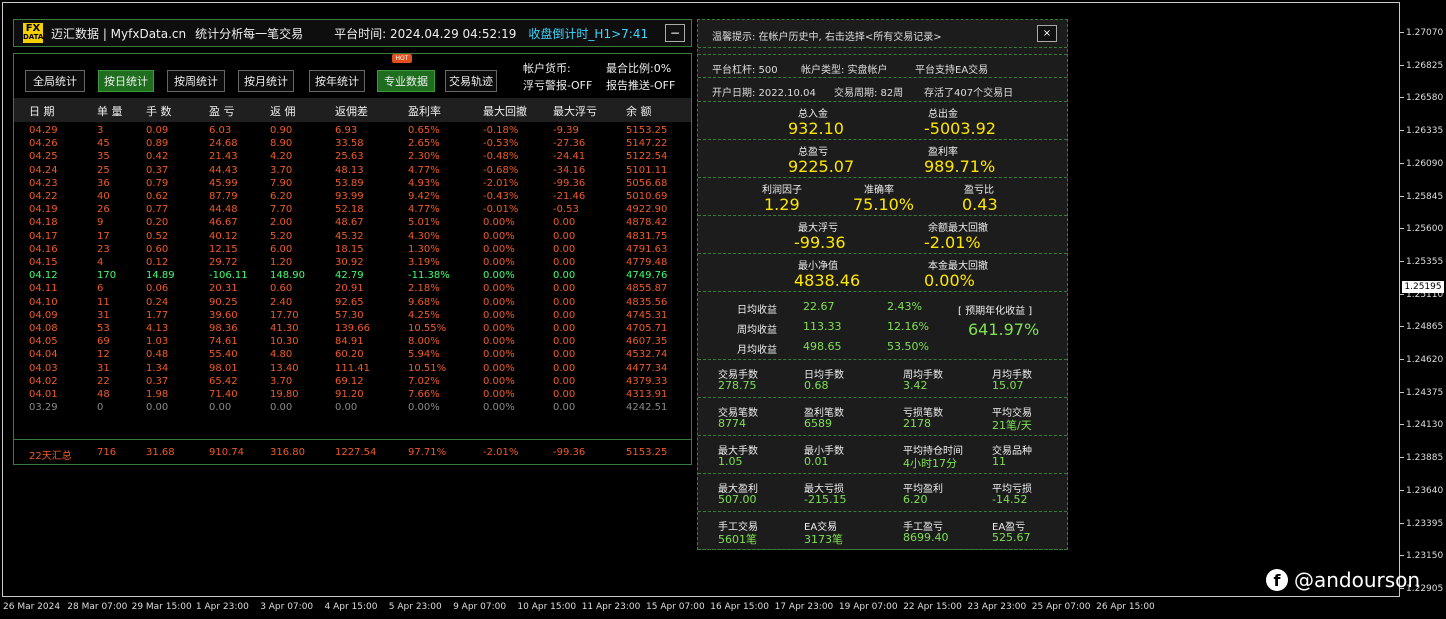 Image resolution: width=1446 pixels, height=619 pixels. What do you see at coordinates (287, 452) in the screenshot?
I see `summary-cell: 316.80` at bounding box center [287, 452].